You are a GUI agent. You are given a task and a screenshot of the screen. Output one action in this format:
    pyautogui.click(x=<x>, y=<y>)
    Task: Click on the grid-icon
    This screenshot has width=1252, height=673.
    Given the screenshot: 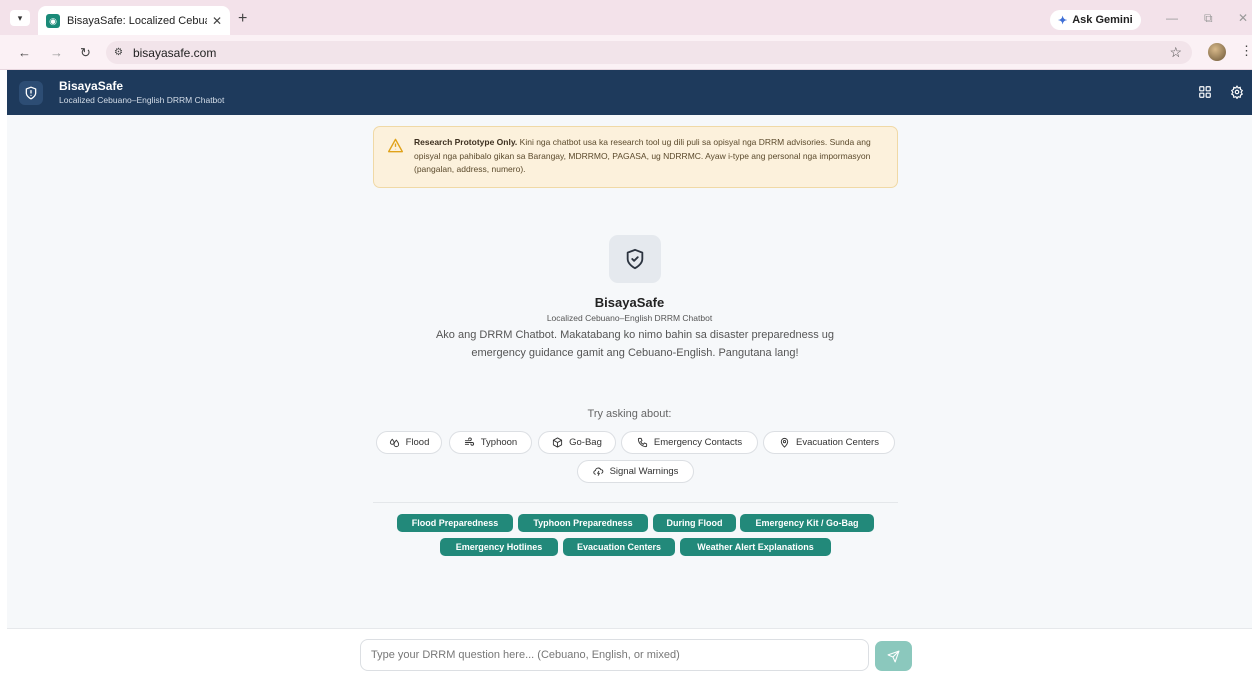 What is the action you would take?
    pyautogui.click(x=1205, y=92)
    